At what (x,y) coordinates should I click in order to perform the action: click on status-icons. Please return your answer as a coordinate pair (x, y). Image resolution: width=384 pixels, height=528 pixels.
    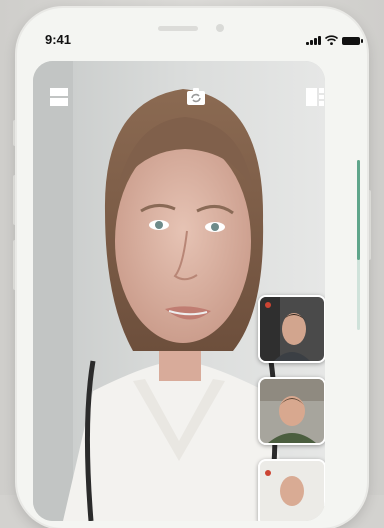
    Looking at the image, I should click on (334, 40).